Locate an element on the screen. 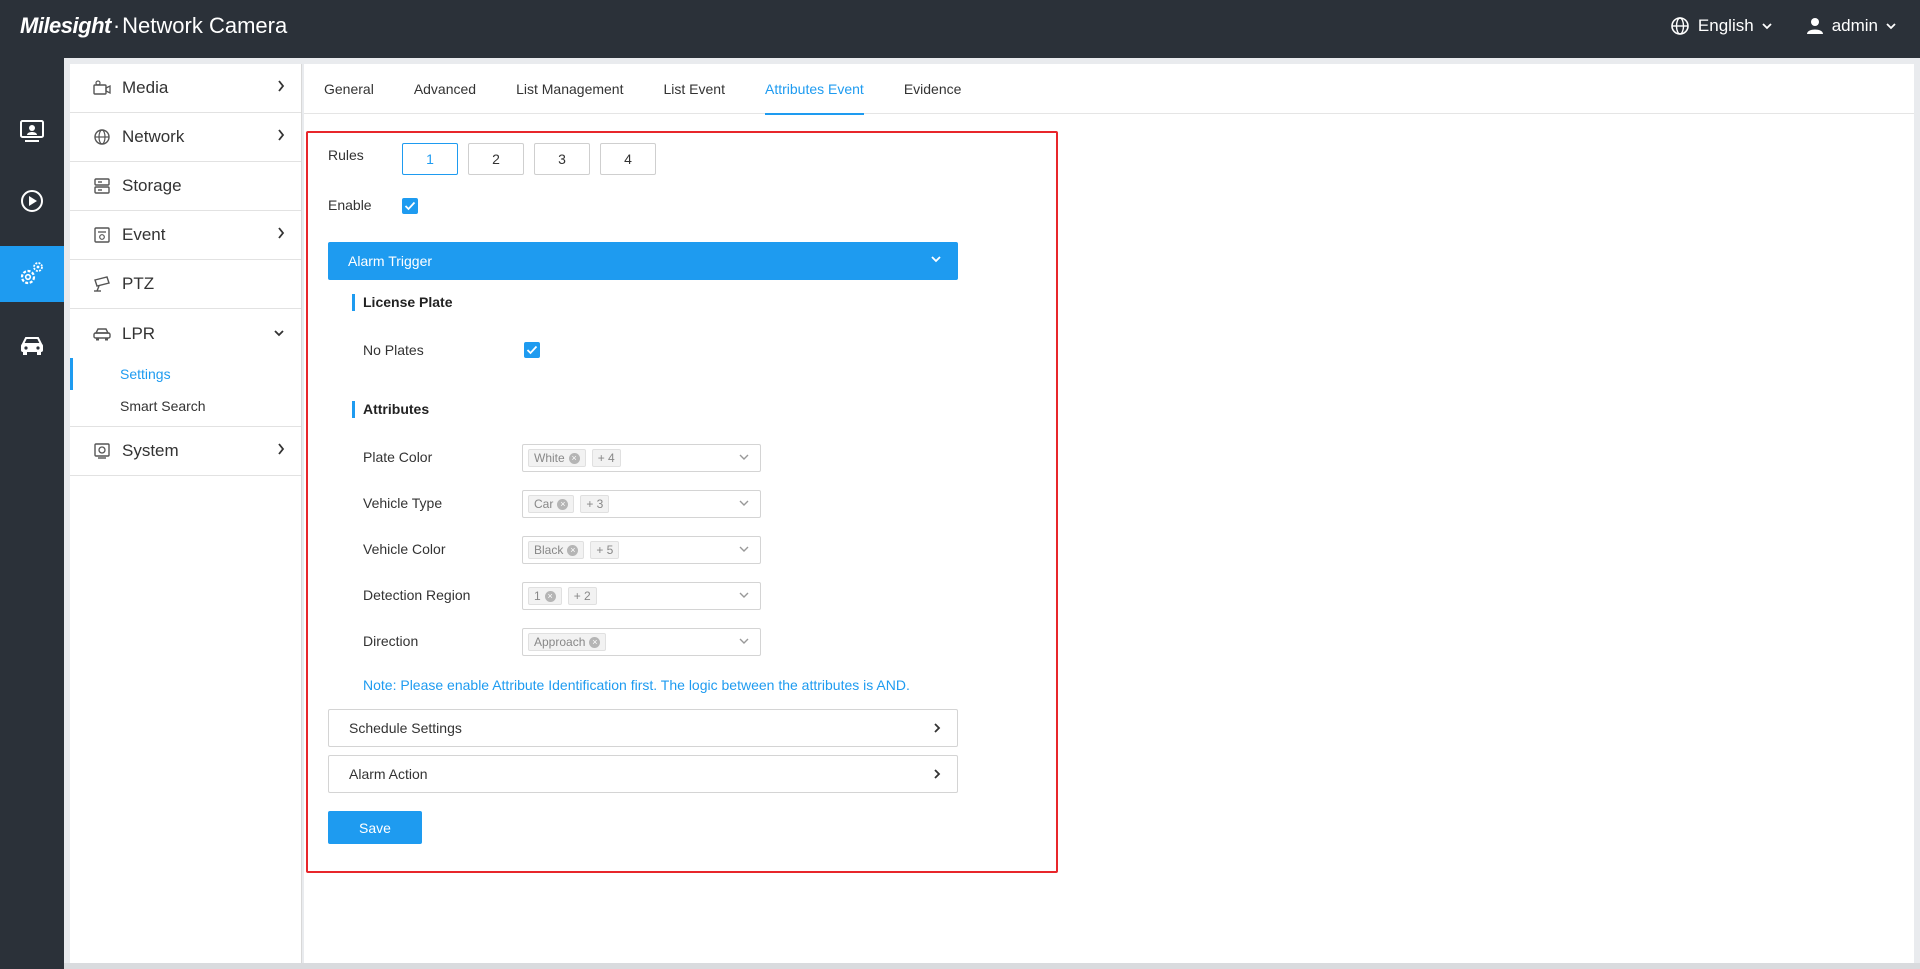  rail-vehicle is located at coordinates (32, 346).